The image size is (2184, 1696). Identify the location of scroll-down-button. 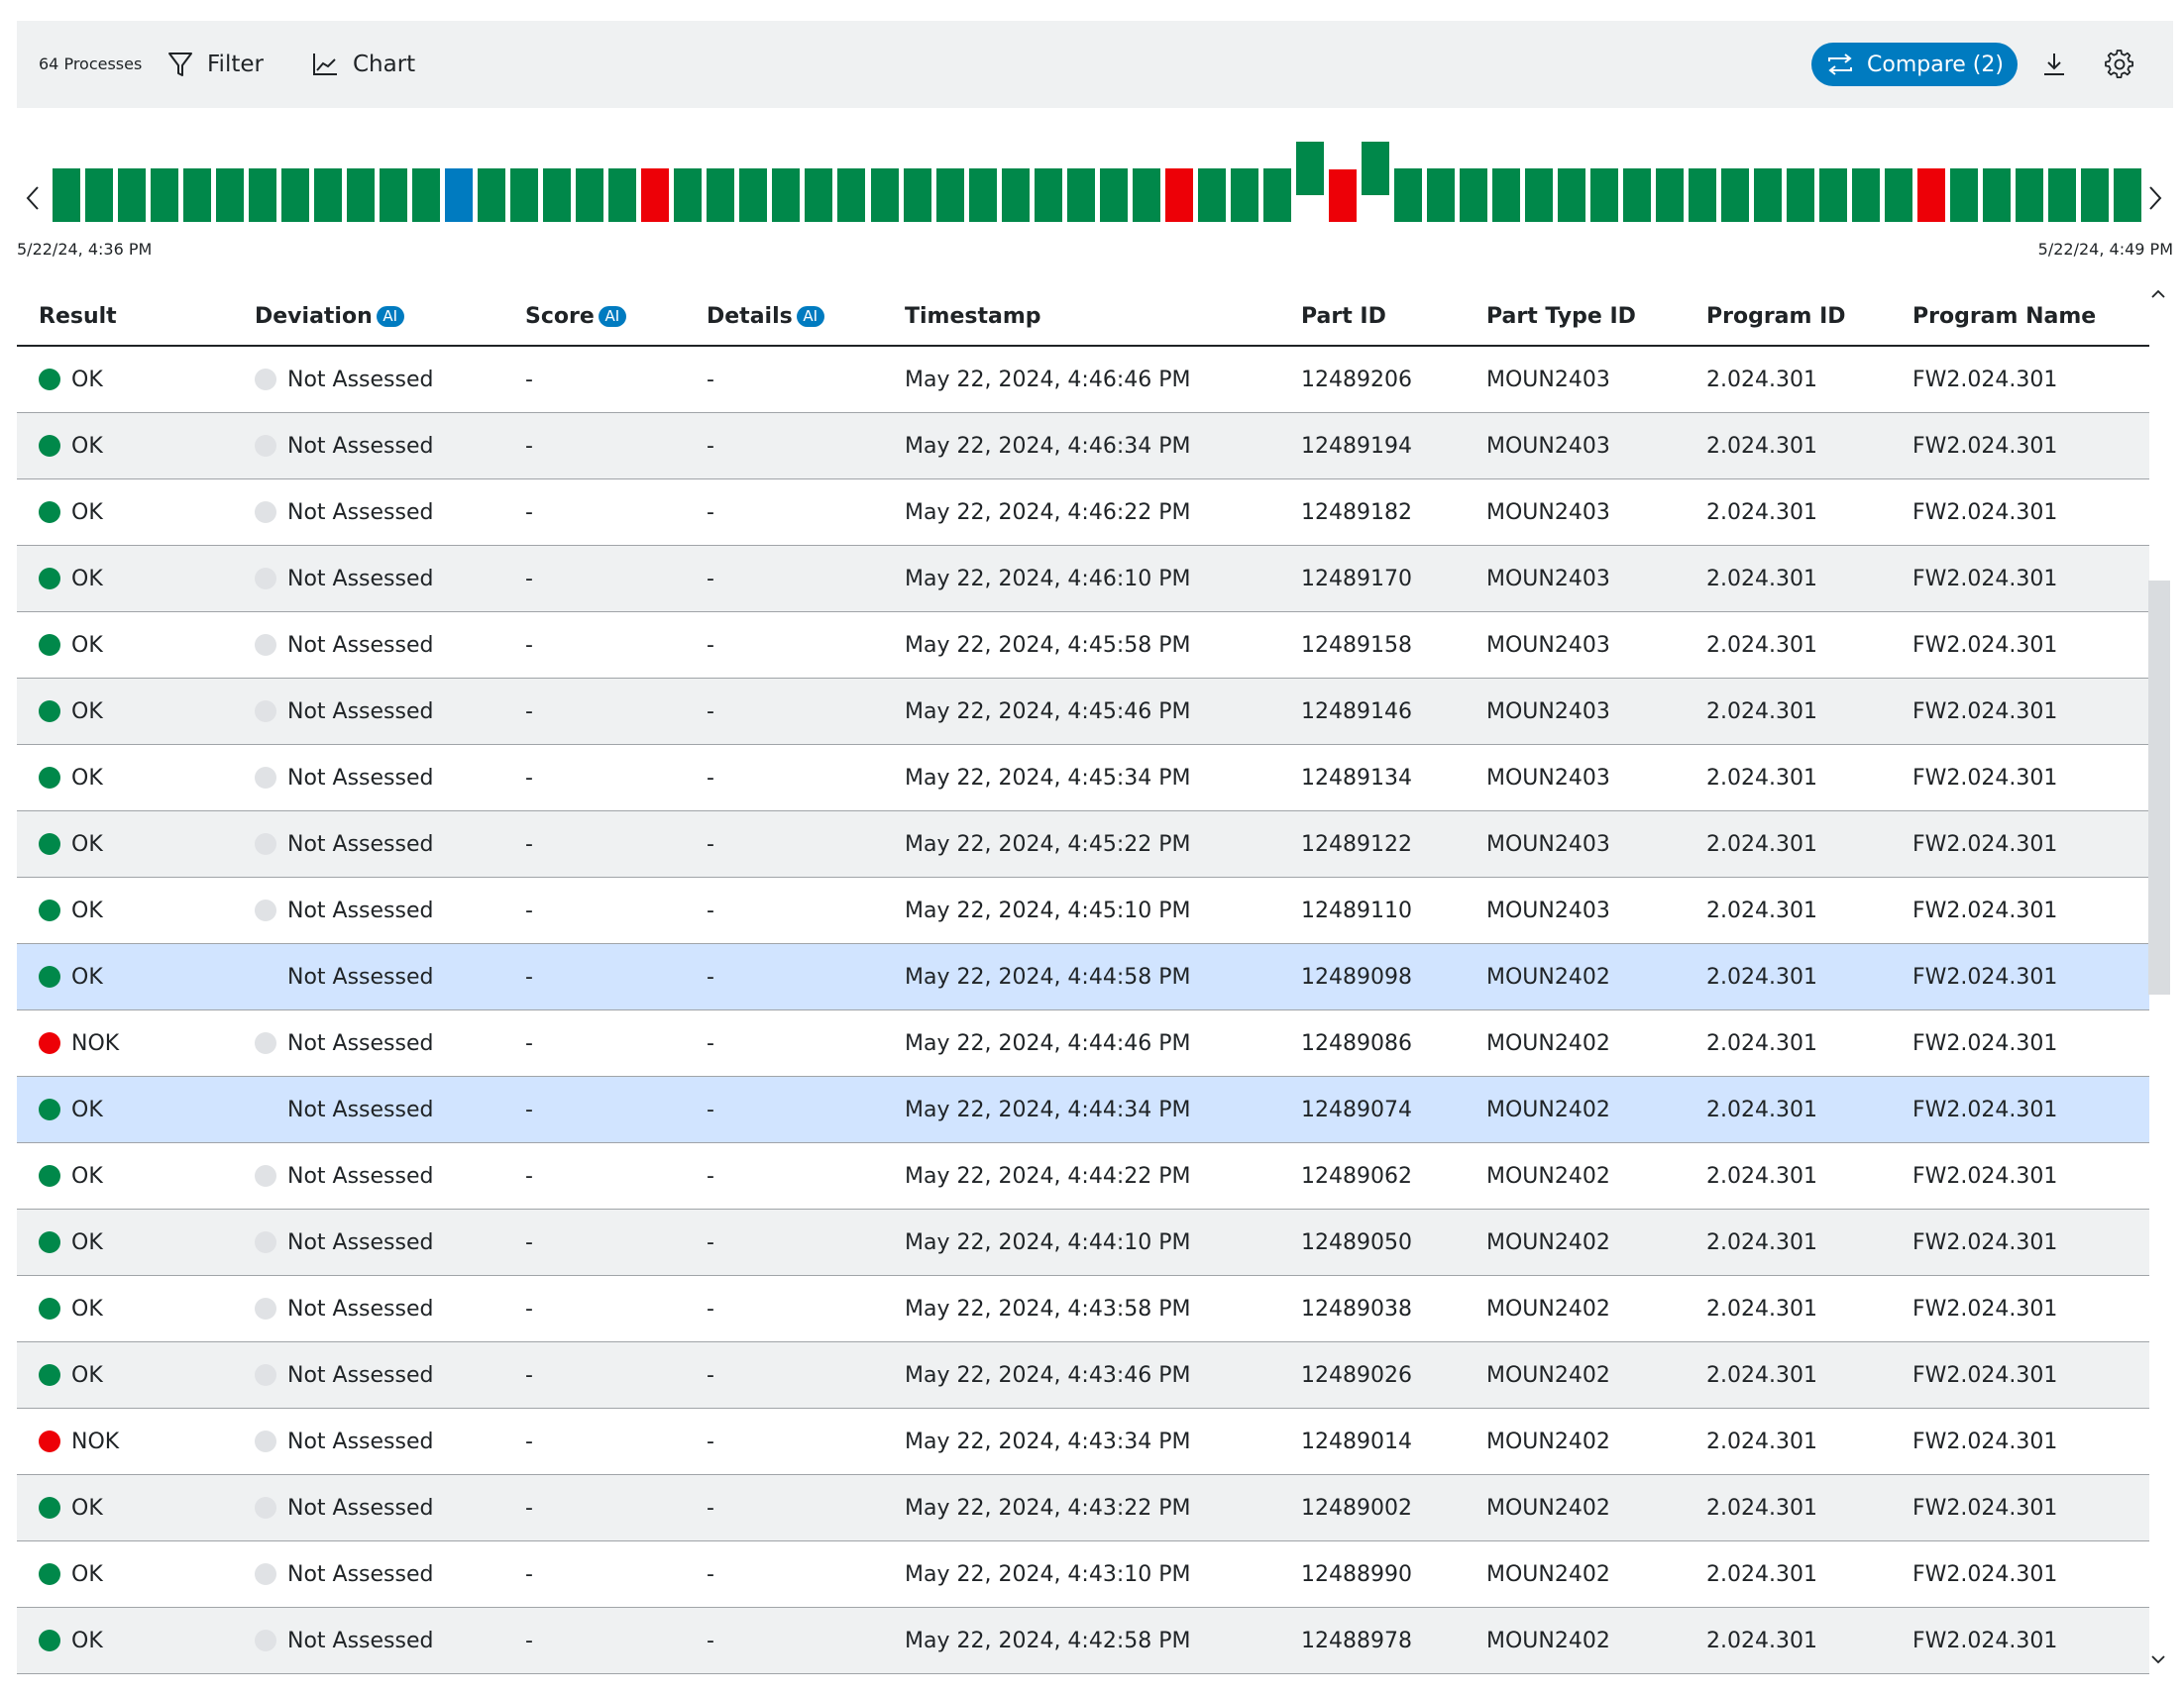
(2158, 1659).